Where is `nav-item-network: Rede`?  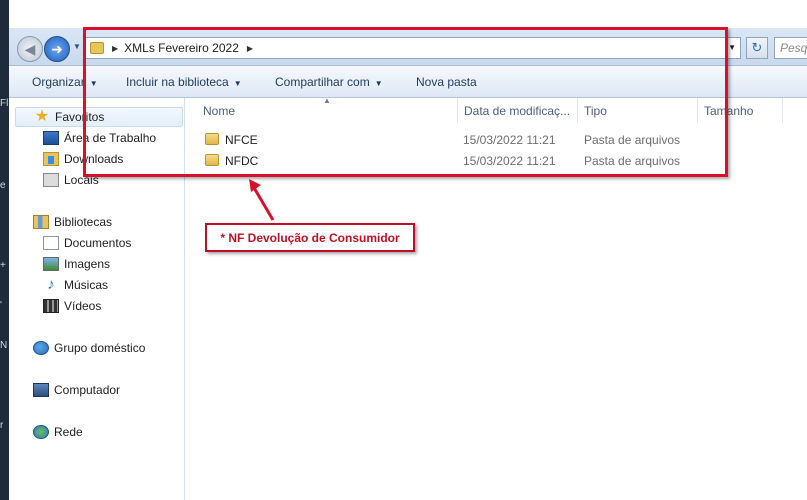
nav-item-network: Rede is located at coordinates (58, 432).